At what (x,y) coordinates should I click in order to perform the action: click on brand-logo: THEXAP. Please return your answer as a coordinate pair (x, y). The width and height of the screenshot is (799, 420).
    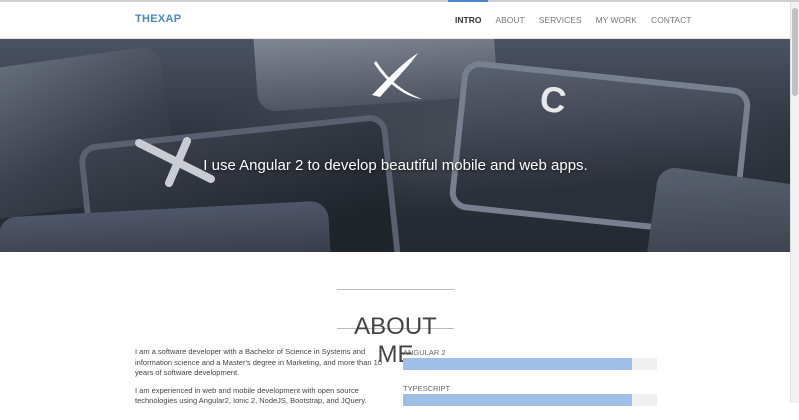
    Looking at the image, I should click on (158, 19).